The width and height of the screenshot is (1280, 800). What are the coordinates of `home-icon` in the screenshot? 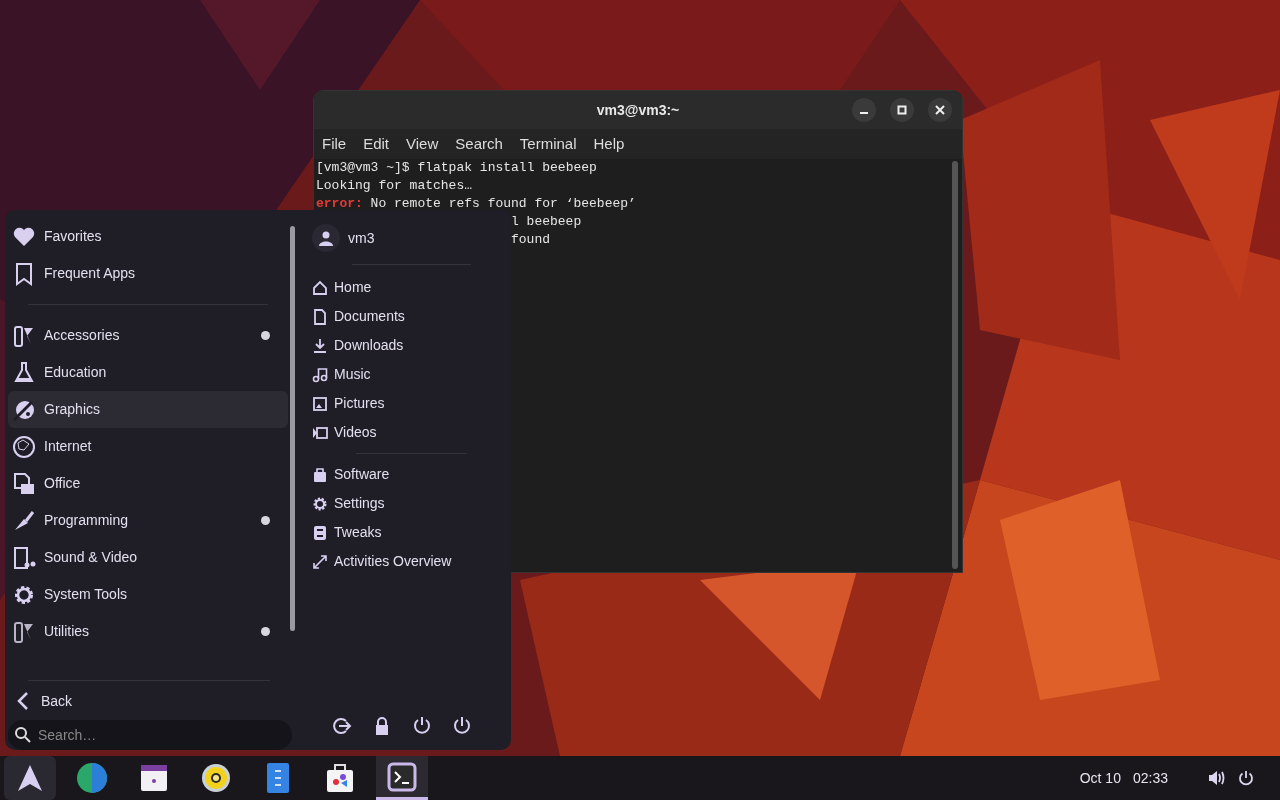 It's located at (320, 287).